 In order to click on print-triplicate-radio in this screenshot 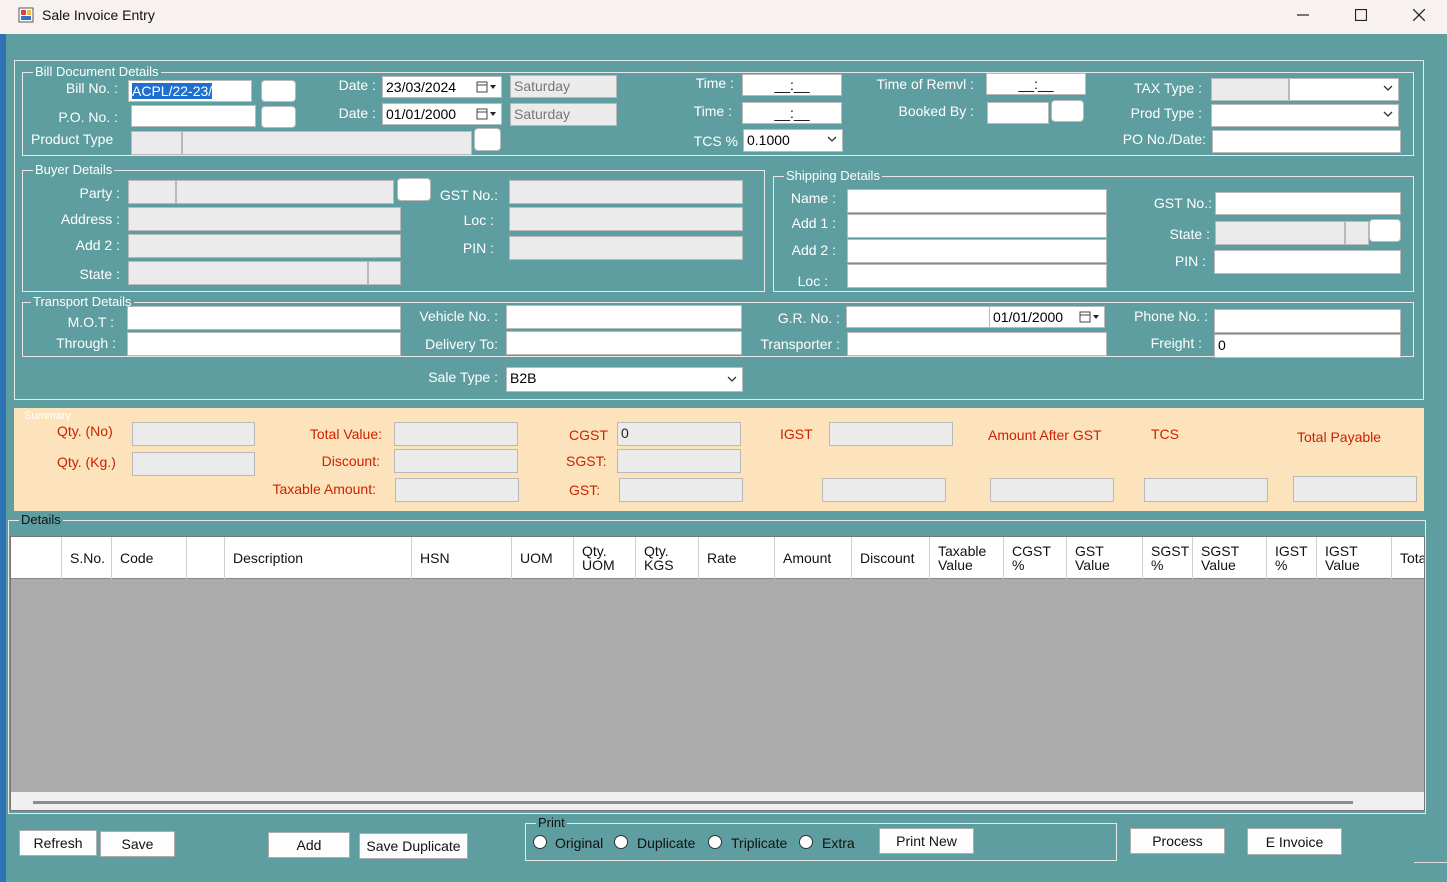, I will do `click(715, 842)`.